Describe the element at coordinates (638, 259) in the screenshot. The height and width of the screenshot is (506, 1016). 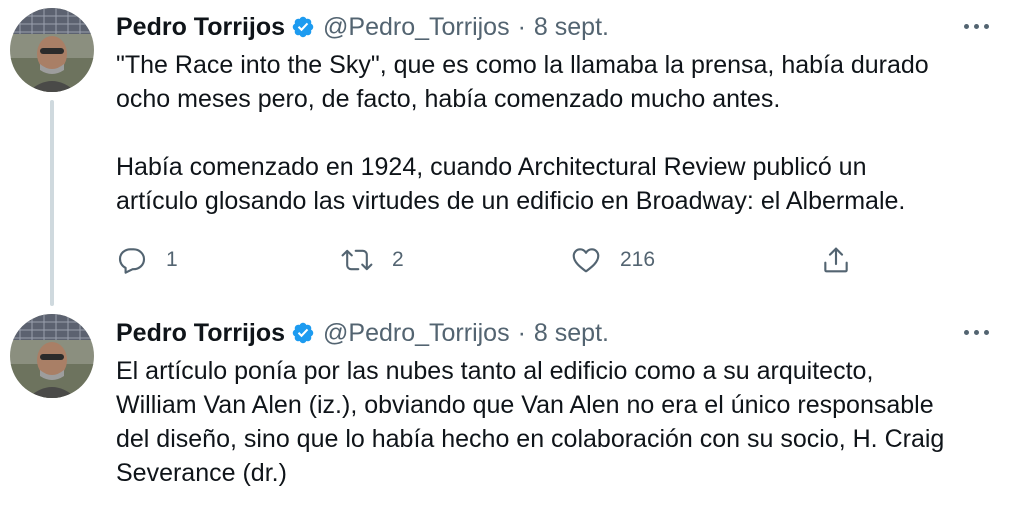
I see `like-count: 216` at that location.